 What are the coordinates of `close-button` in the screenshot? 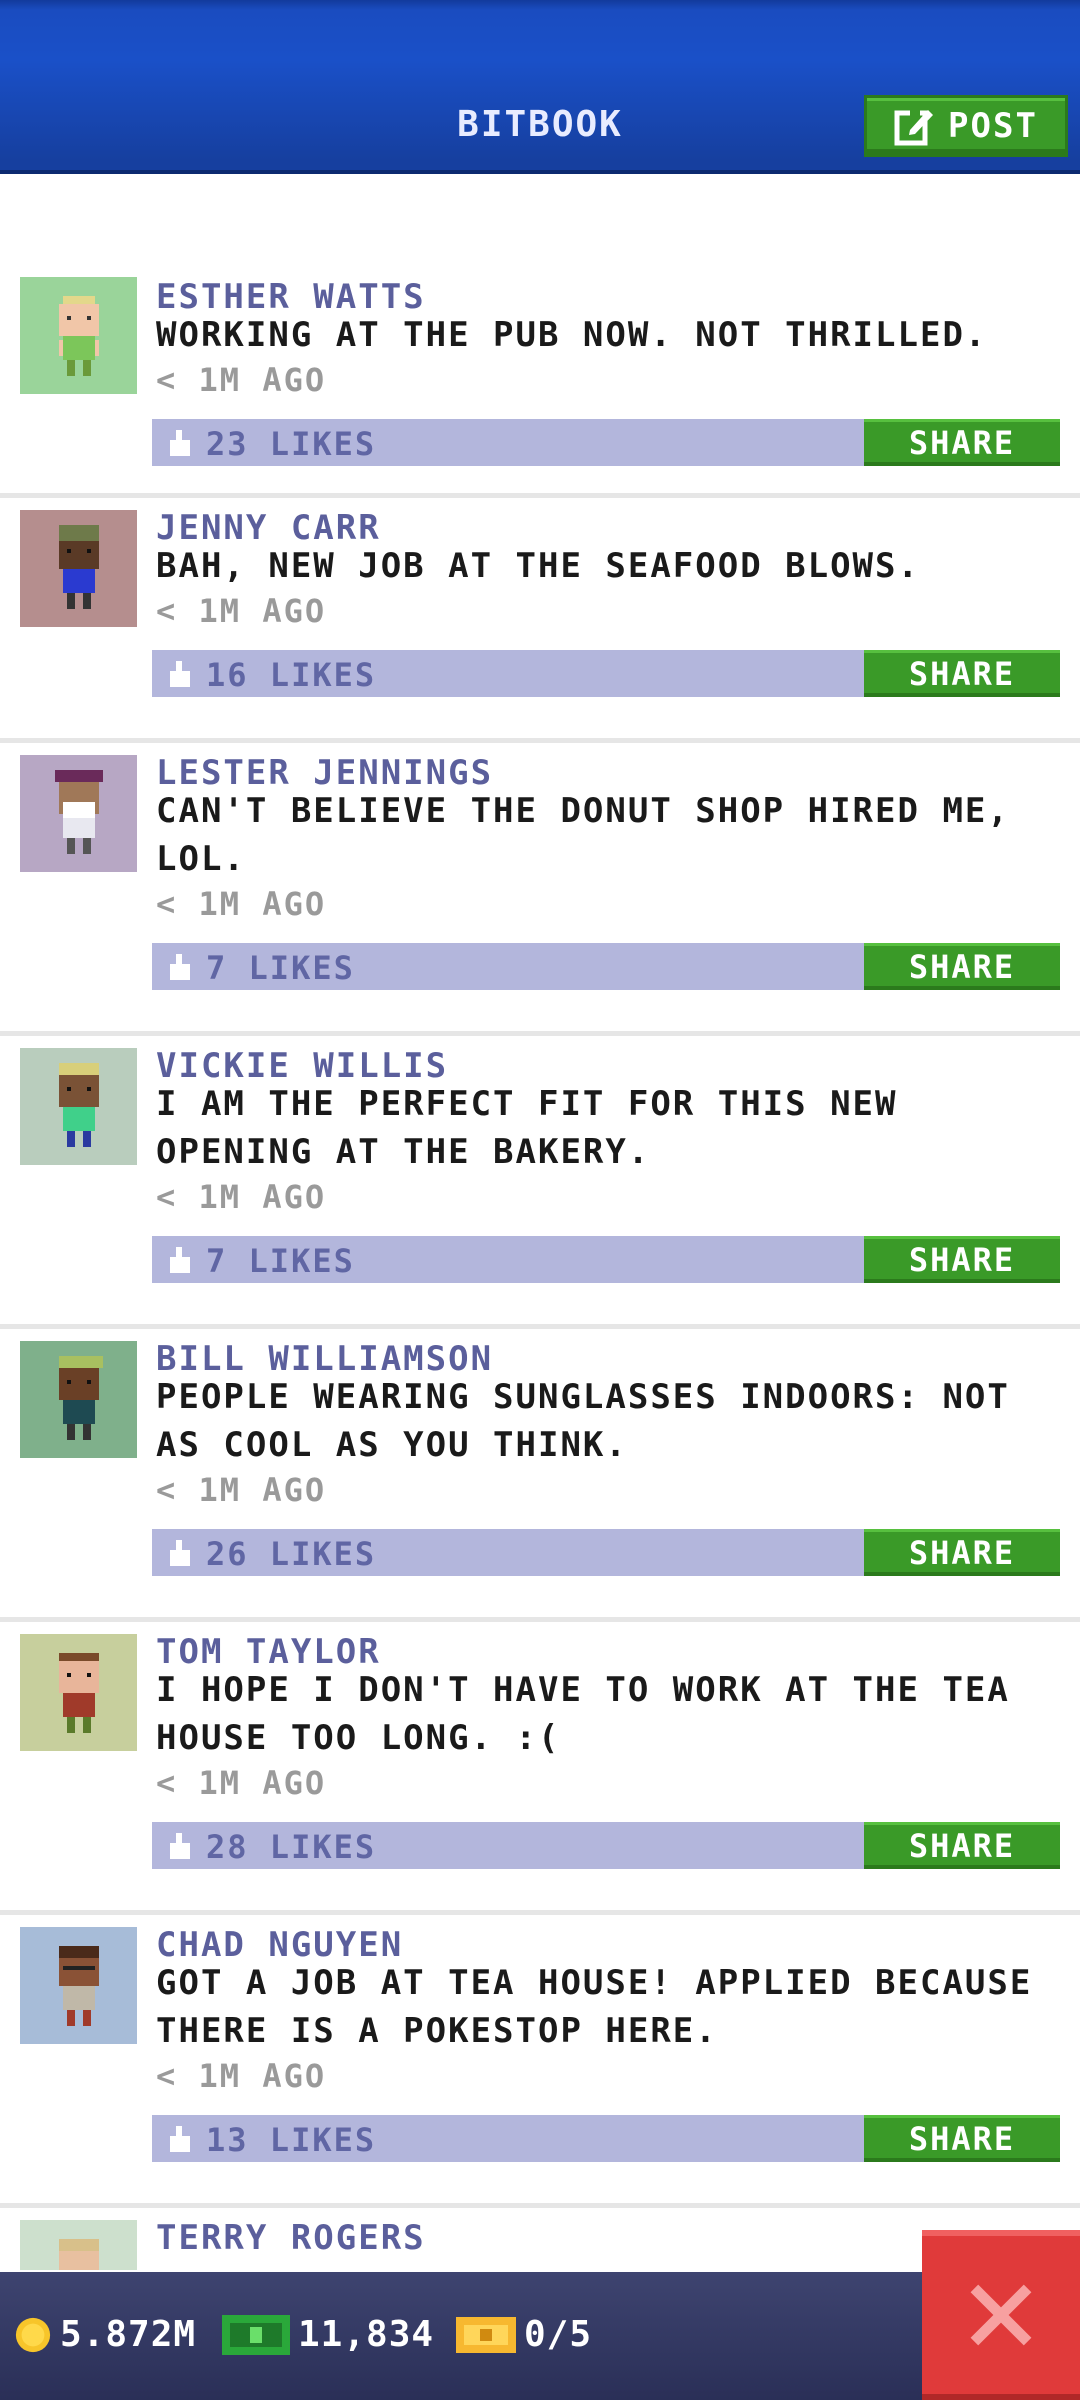 It's located at (1001, 2315).